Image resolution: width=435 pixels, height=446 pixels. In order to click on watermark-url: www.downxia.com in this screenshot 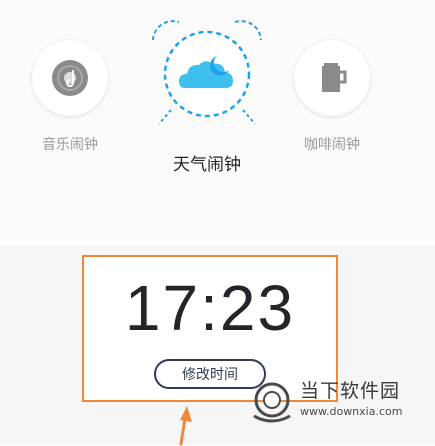, I will do `click(351, 411)`.